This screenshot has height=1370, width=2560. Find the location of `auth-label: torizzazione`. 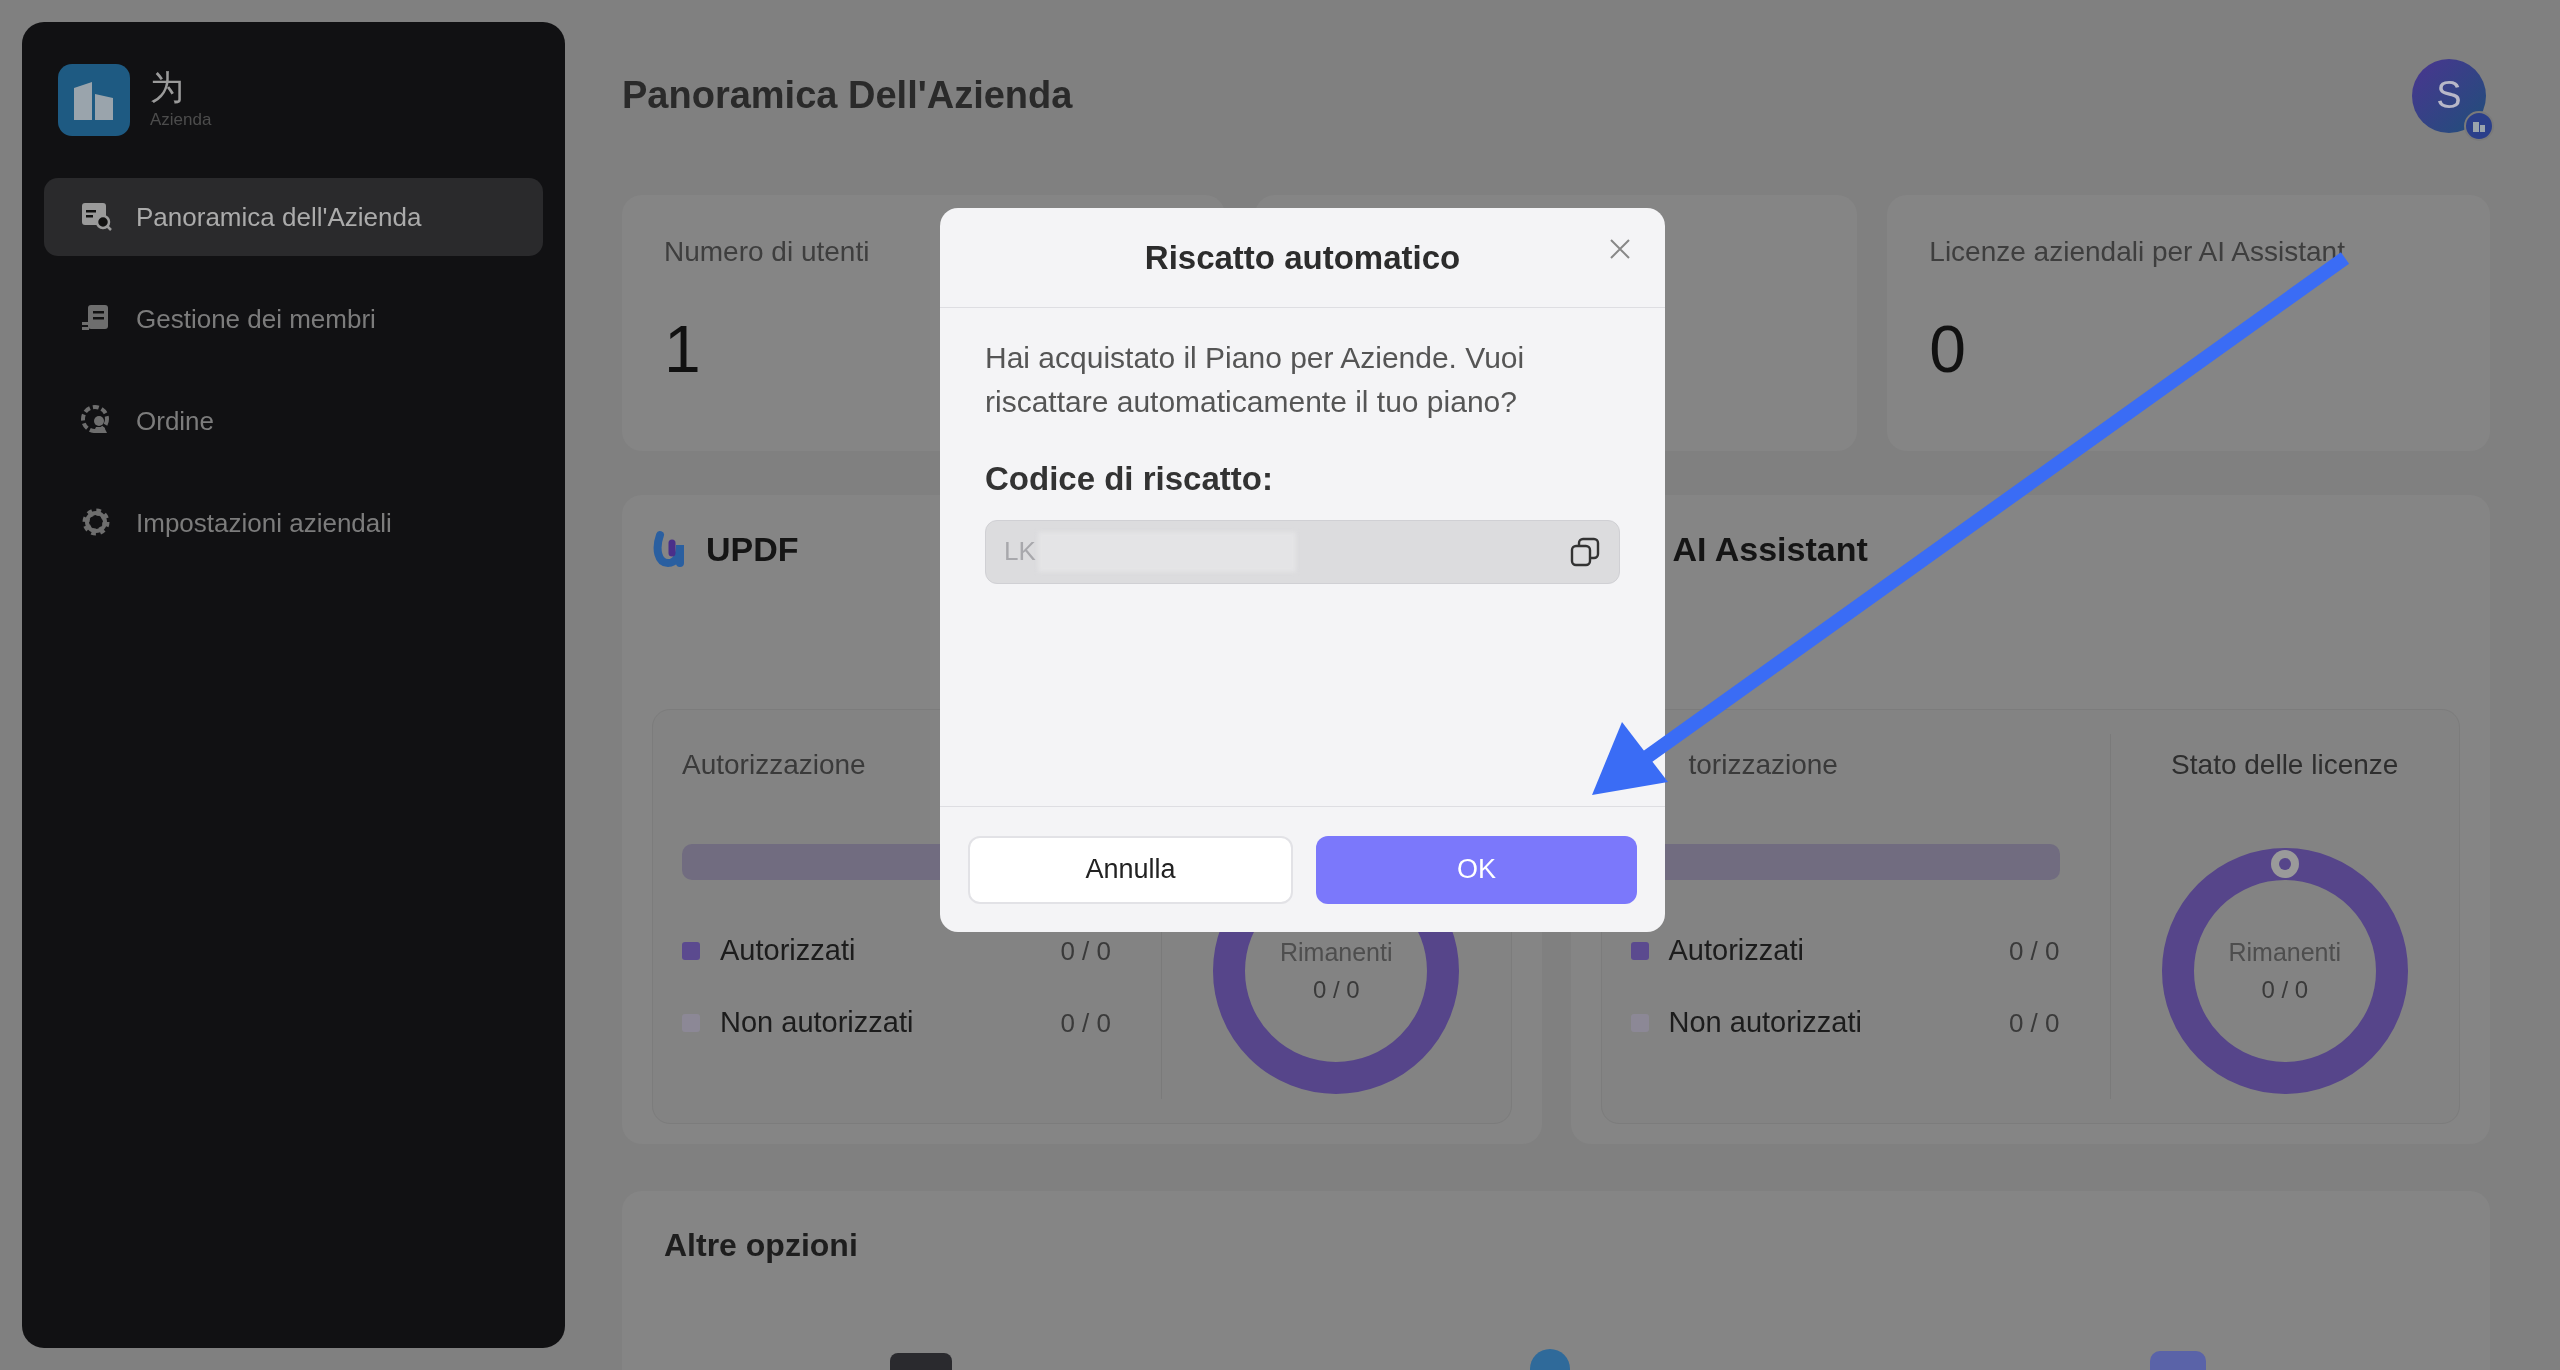

auth-label: torizzazione is located at coordinates (1763, 765).